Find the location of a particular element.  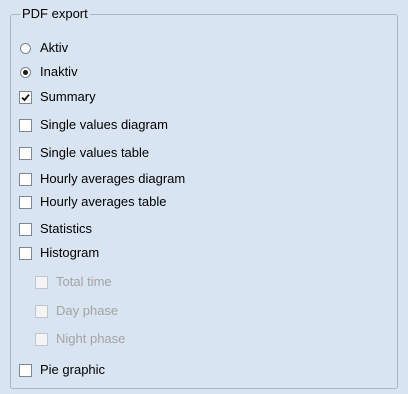

checkbox-summary: Summary is located at coordinates (57, 97).